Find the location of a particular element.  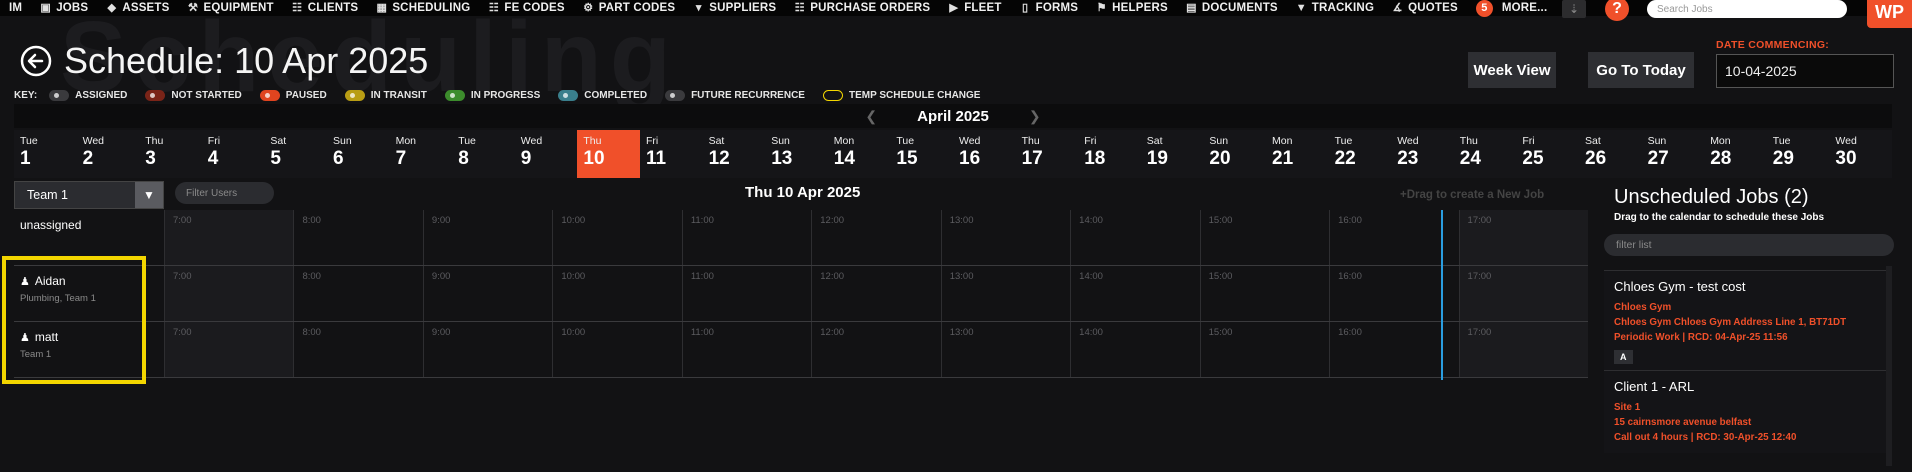

nav-item-purchase-orders: ☷ PURCHASE ORDERS is located at coordinates (862, 8).